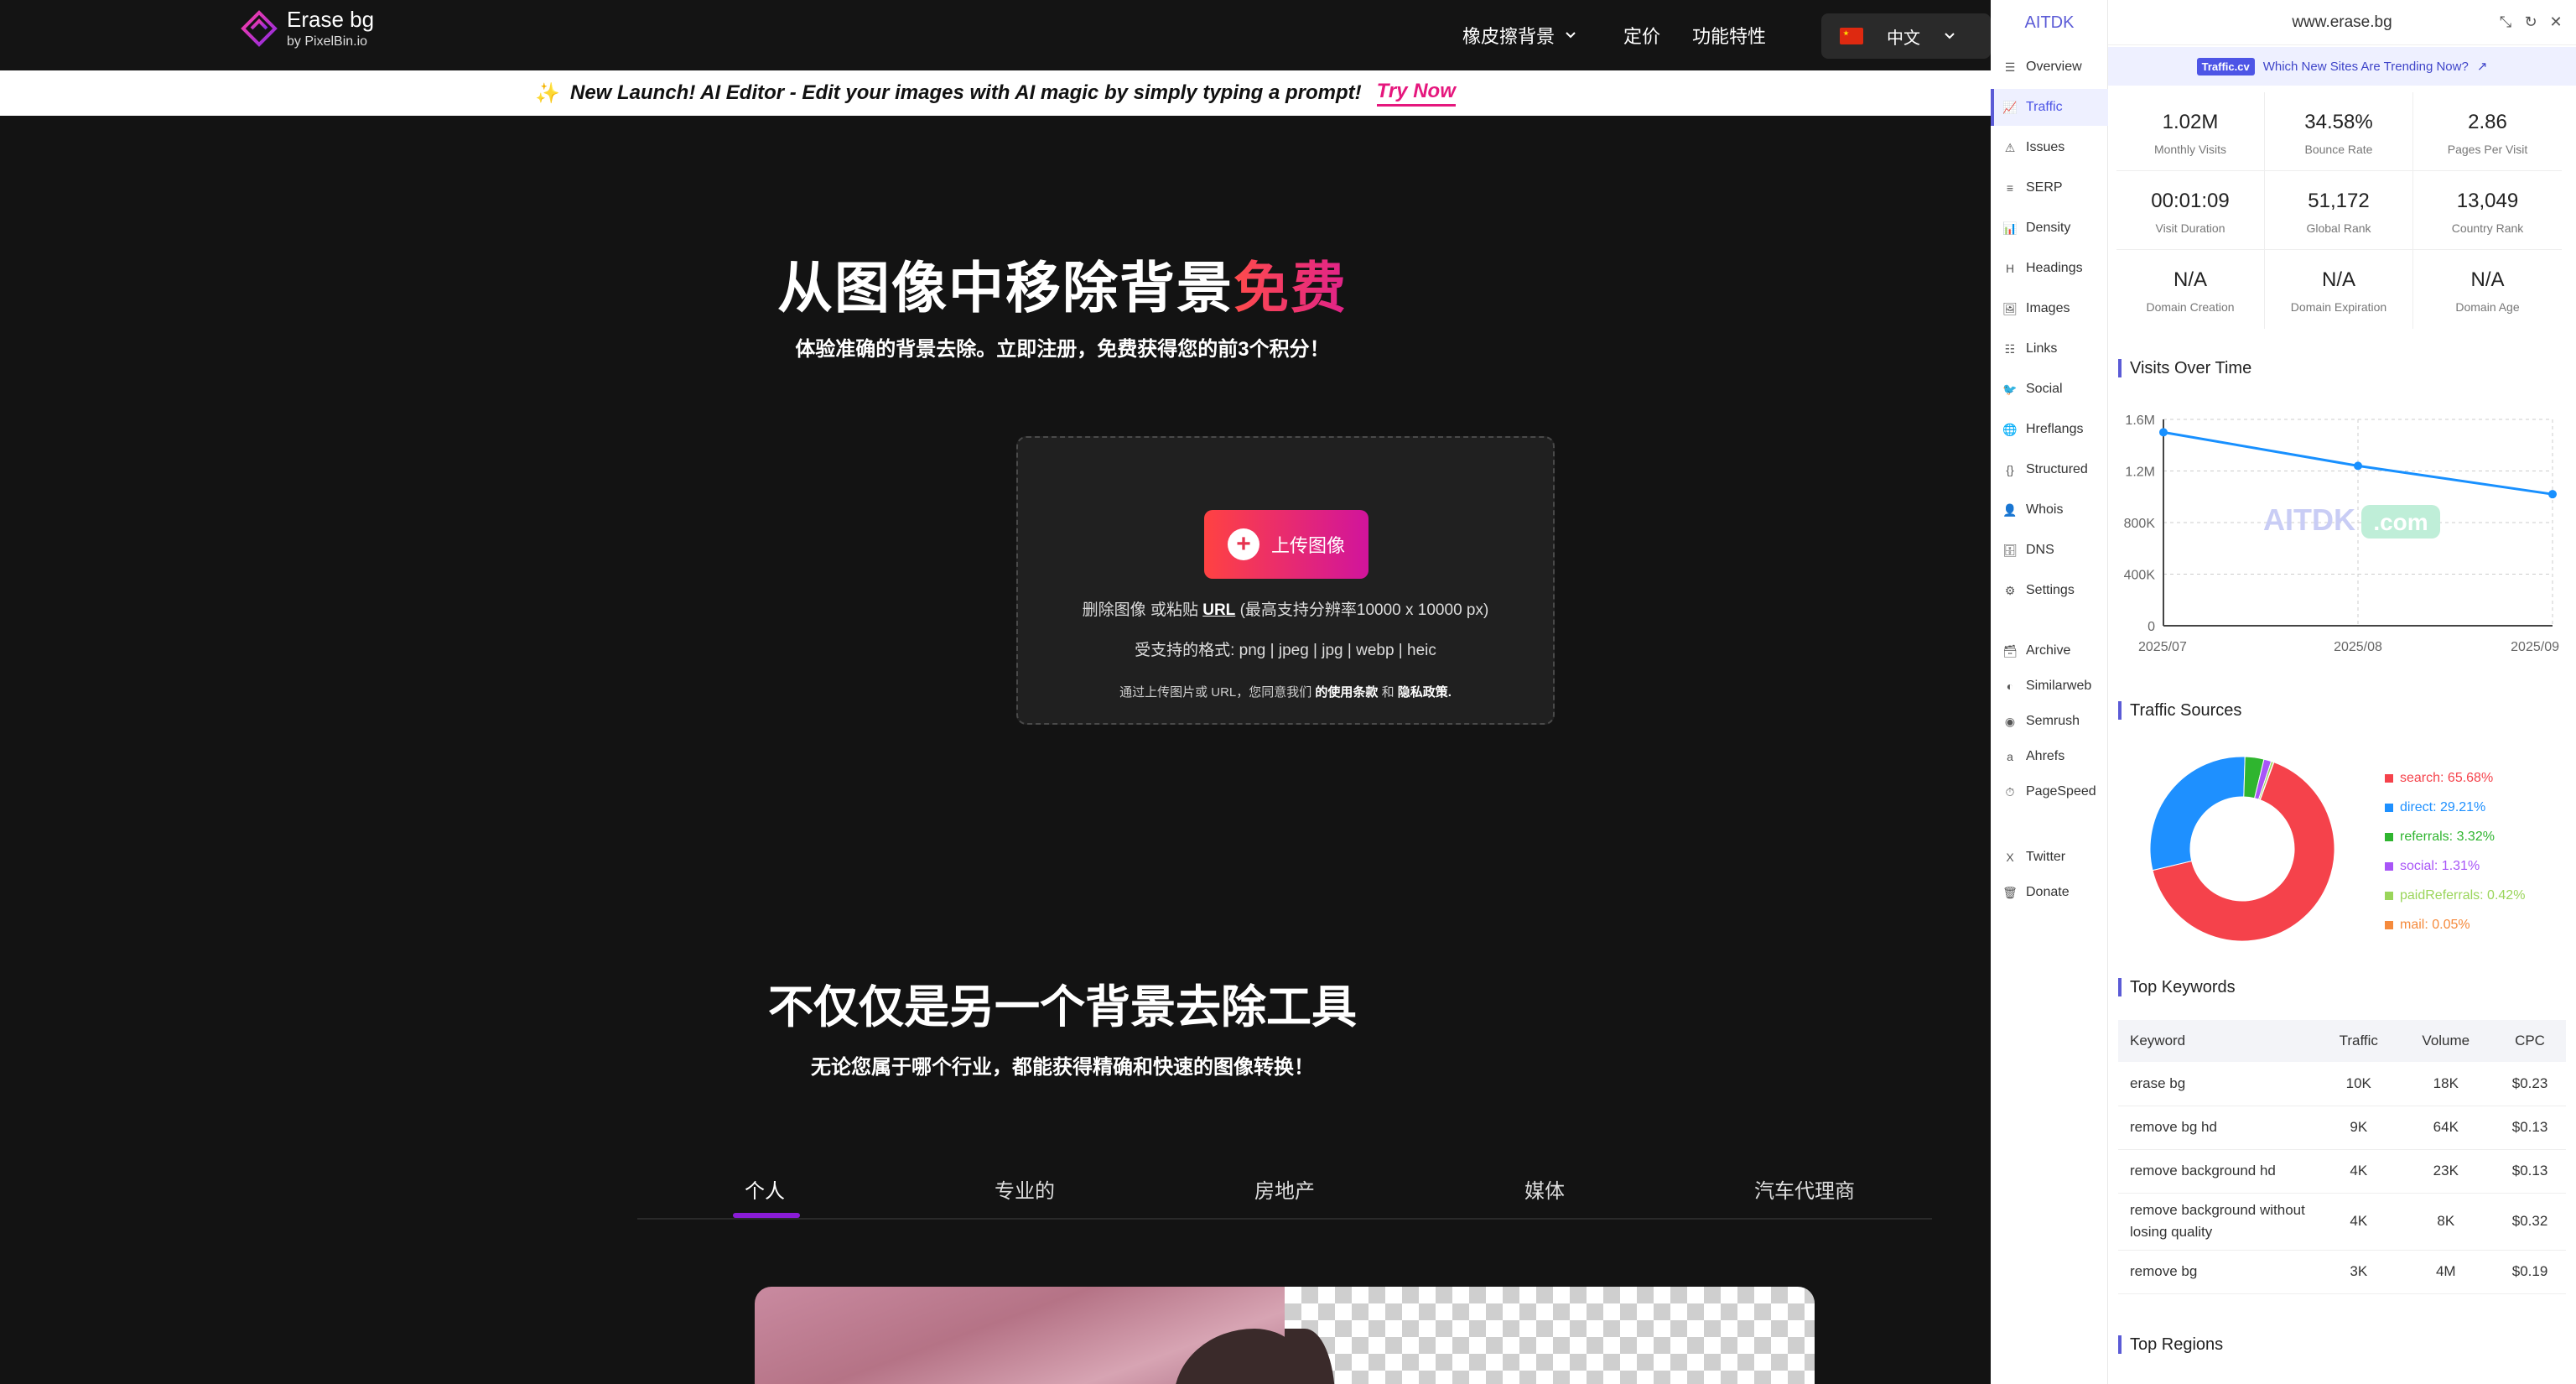 The width and height of the screenshot is (2576, 1384). Describe the element at coordinates (1425, 692) in the screenshot. I see `privacy-policy-link: 隐私政策.` at that location.